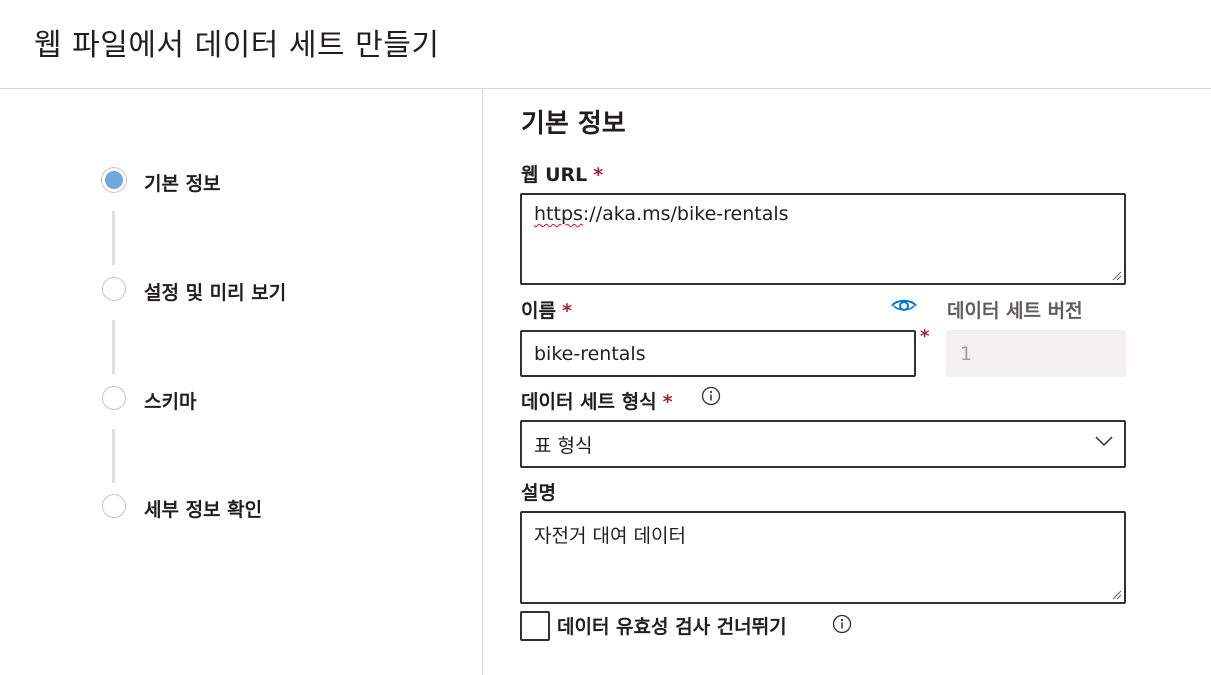 The height and width of the screenshot is (675, 1211). What do you see at coordinates (605, 44) in the screenshot?
I see `page-header: 웹 파일에서 데이터 세트 만들기` at bounding box center [605, 44].